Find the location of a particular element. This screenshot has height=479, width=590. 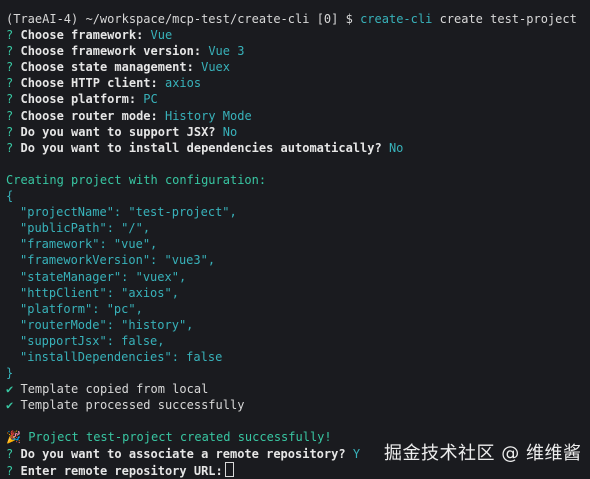

status-text: Template copied from local is located at coordinates (114, 389).